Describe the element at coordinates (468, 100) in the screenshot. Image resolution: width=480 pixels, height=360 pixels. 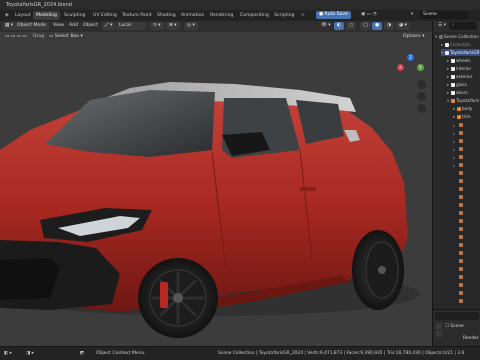
I see `outliner-row-label: ToyotaYaris` at that location.